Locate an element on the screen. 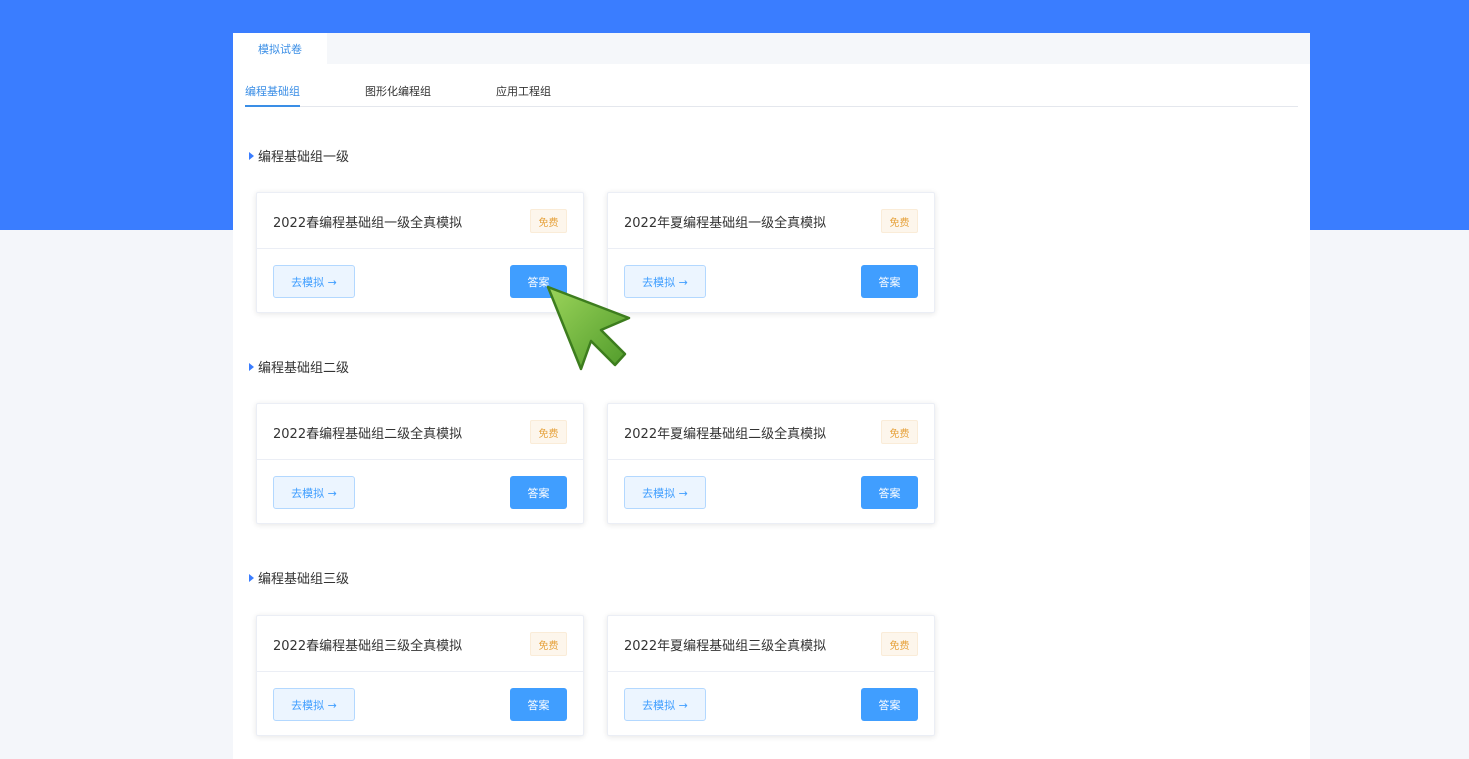 This screenshot has width=1469, height=759. card-header: 2022春编程基础组一级全真模拟 免费 is located at coordinates (420, 221).